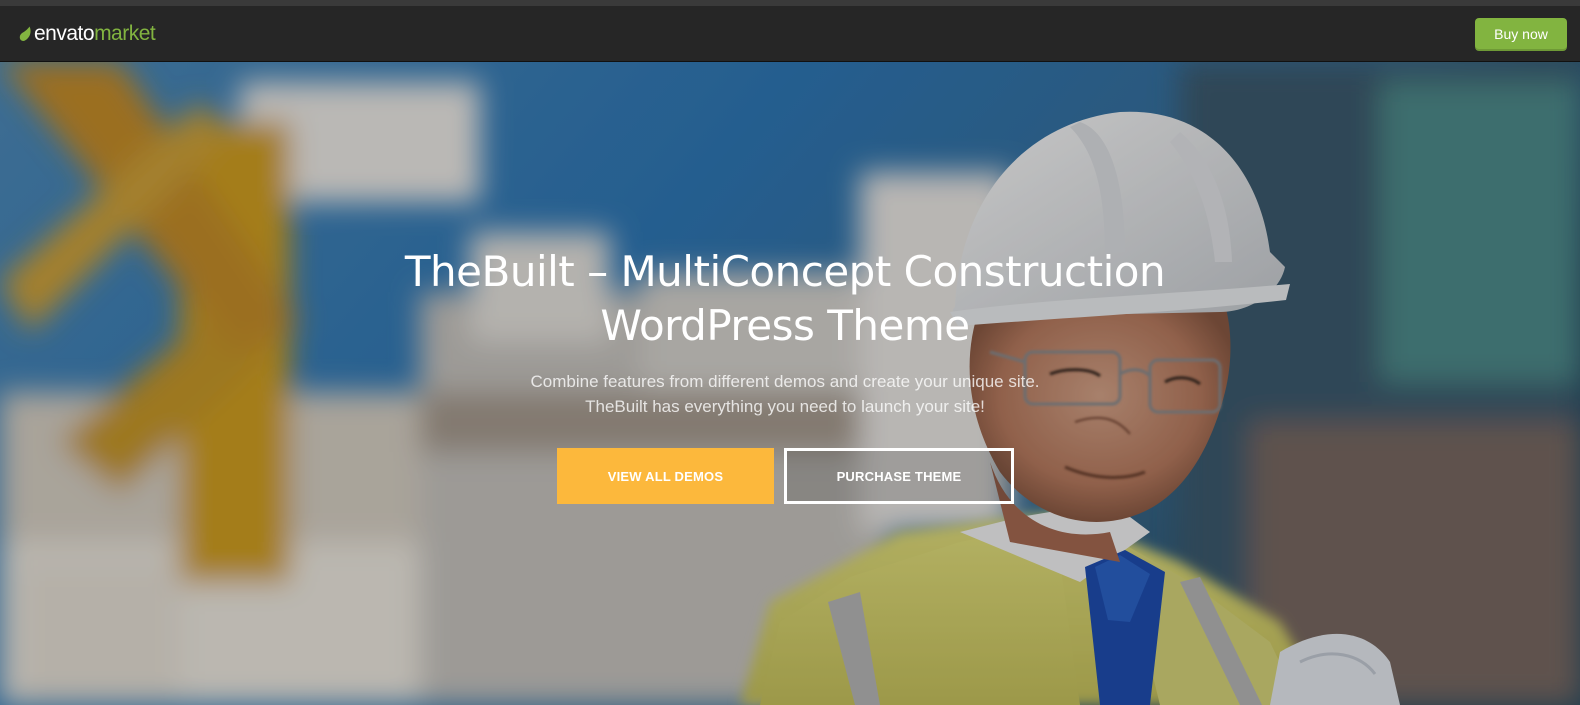  I want to click on logo-envato-text: envato, so click(64, 33).